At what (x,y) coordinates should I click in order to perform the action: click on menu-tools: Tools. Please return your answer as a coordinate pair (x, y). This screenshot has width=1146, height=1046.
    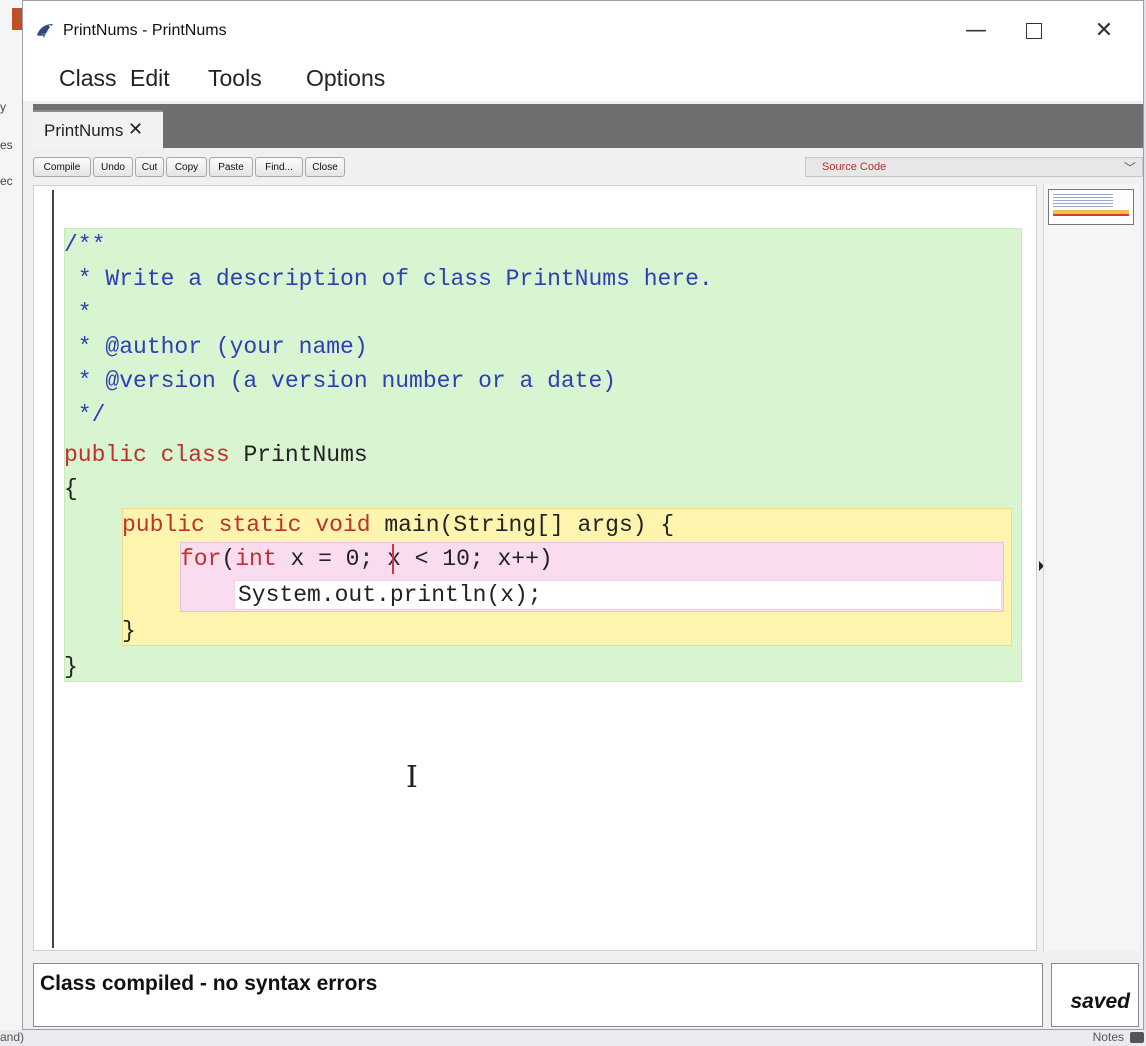
    Looking at the image, I should click on (235, 78).